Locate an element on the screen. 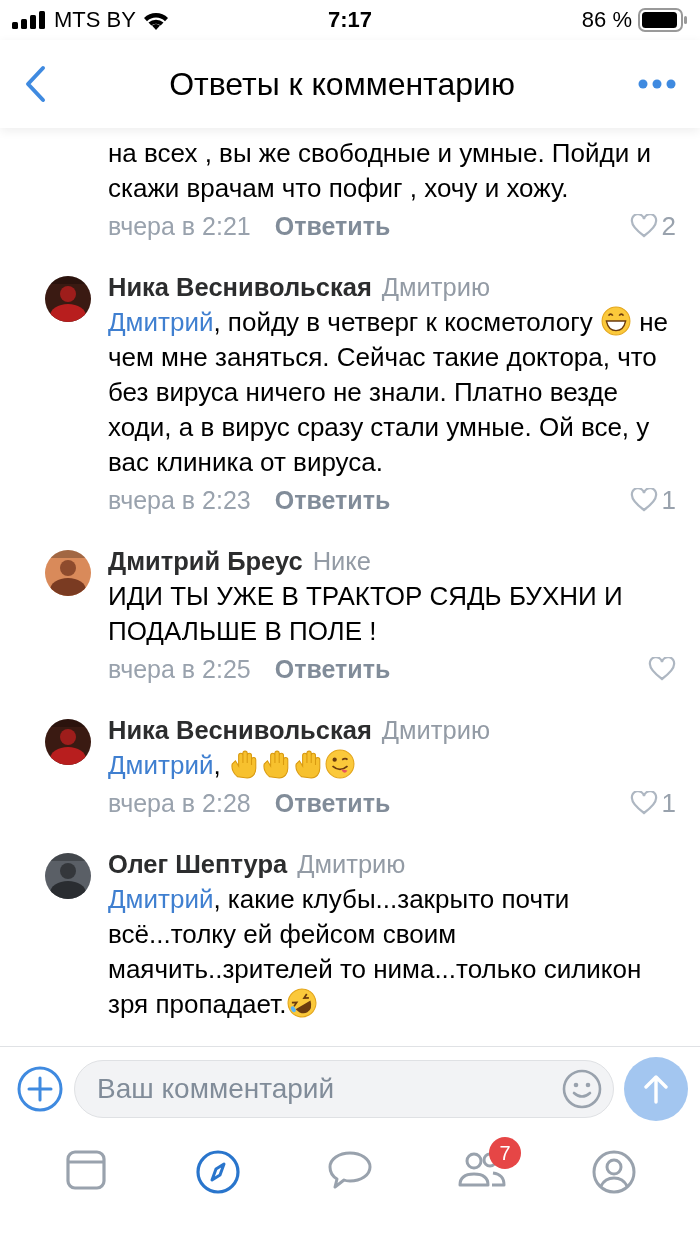 This screenshot has width=700, height=1245. clock-time: 7:17 is located at coordinates (349, 20).